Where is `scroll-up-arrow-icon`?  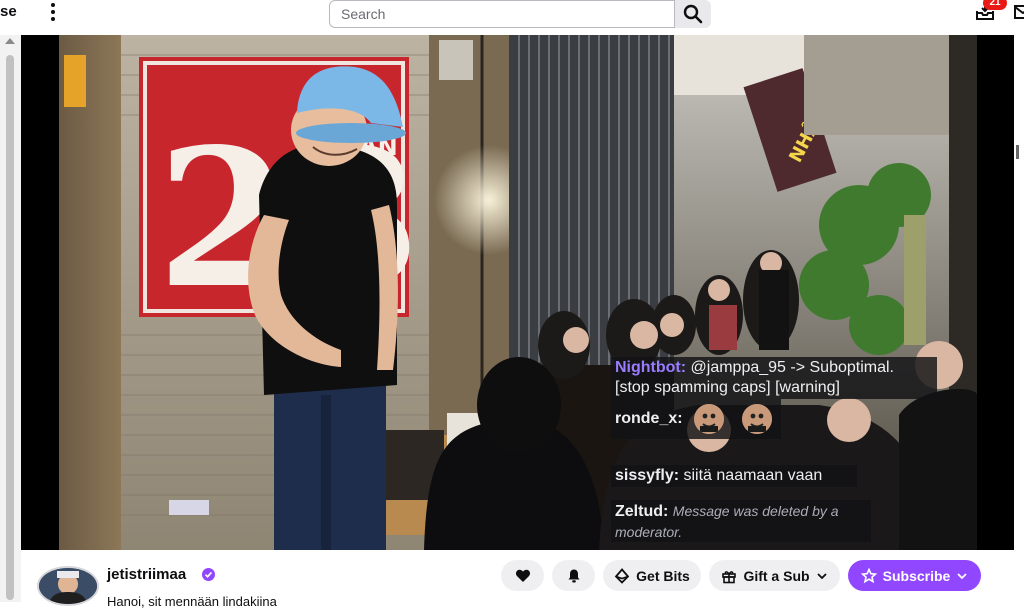 scroll-up-arrow-icon is located at coordinates (10, 41).